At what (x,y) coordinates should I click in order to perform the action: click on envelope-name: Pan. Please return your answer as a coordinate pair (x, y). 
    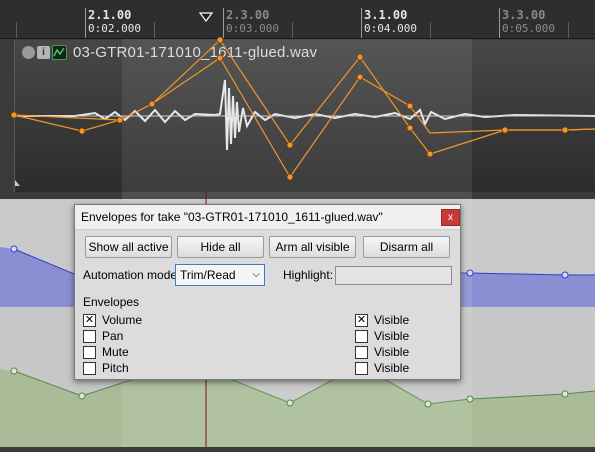
    Looking at the image, I should click on (113, 336).